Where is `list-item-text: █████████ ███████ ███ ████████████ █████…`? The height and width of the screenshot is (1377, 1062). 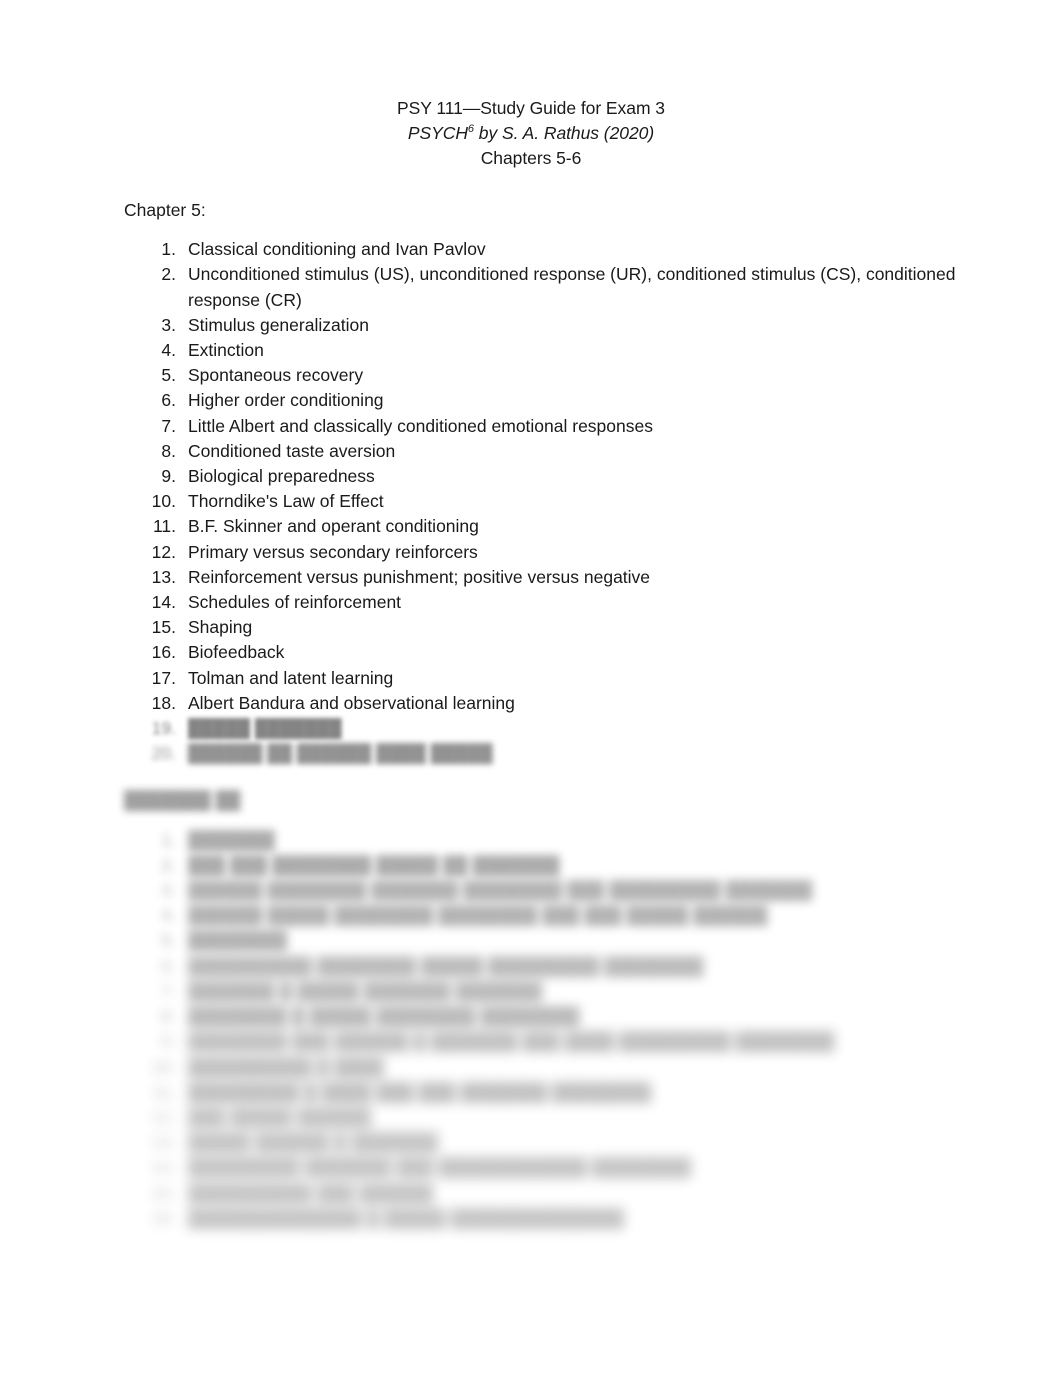
list-item-text: █████████ ███████ ███ ████████████ █████… is located at coordinates (439, 1167).